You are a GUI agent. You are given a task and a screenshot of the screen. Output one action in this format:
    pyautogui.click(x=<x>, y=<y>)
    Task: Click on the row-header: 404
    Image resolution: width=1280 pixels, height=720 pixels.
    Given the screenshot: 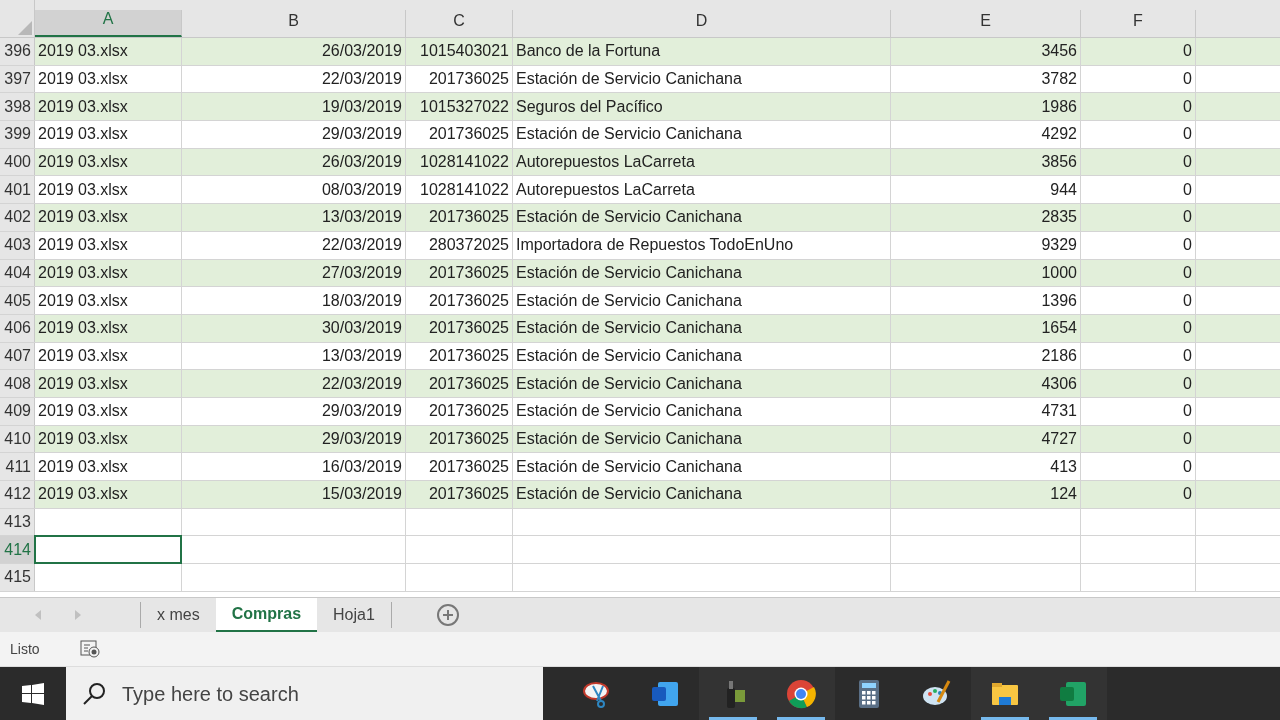 What is the action you would take?
    pyautogui.click(x=17, y=273)
    